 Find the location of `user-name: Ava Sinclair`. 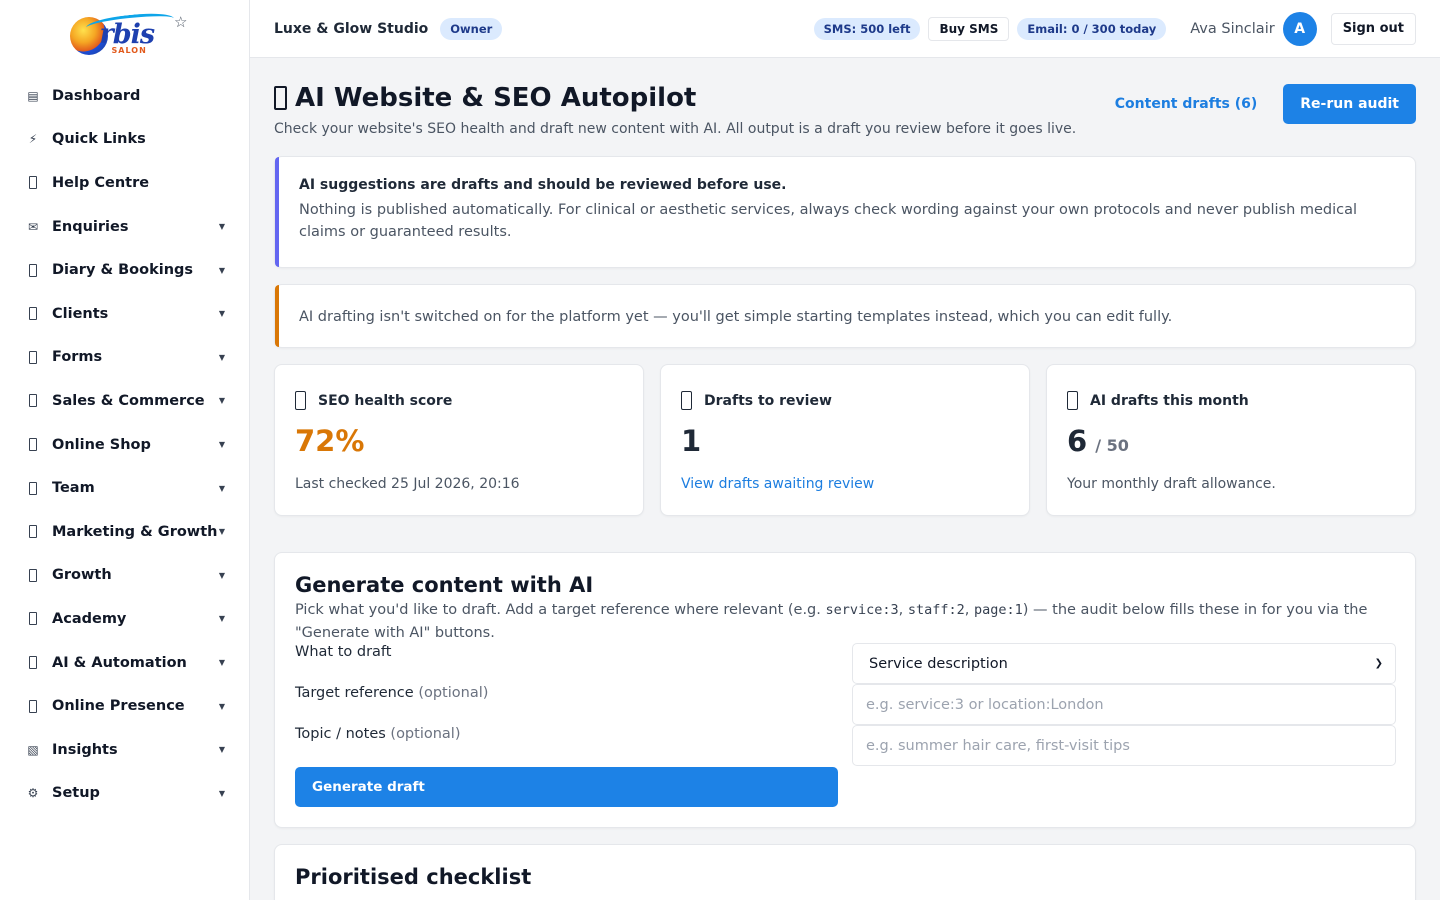

user-name: Ava Sinclair is located at coordinates (1232, 28).